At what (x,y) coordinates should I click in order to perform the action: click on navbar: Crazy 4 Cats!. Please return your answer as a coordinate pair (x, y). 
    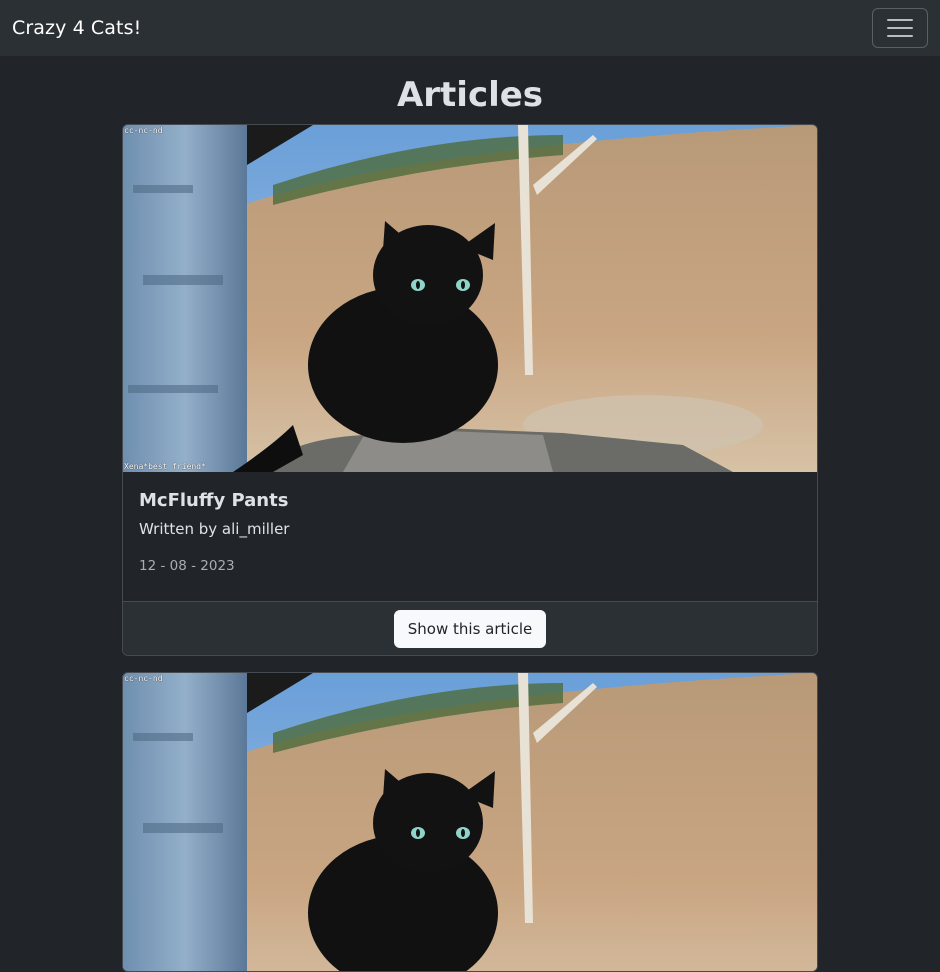
    Looking at the image, I should click on (470, 28).